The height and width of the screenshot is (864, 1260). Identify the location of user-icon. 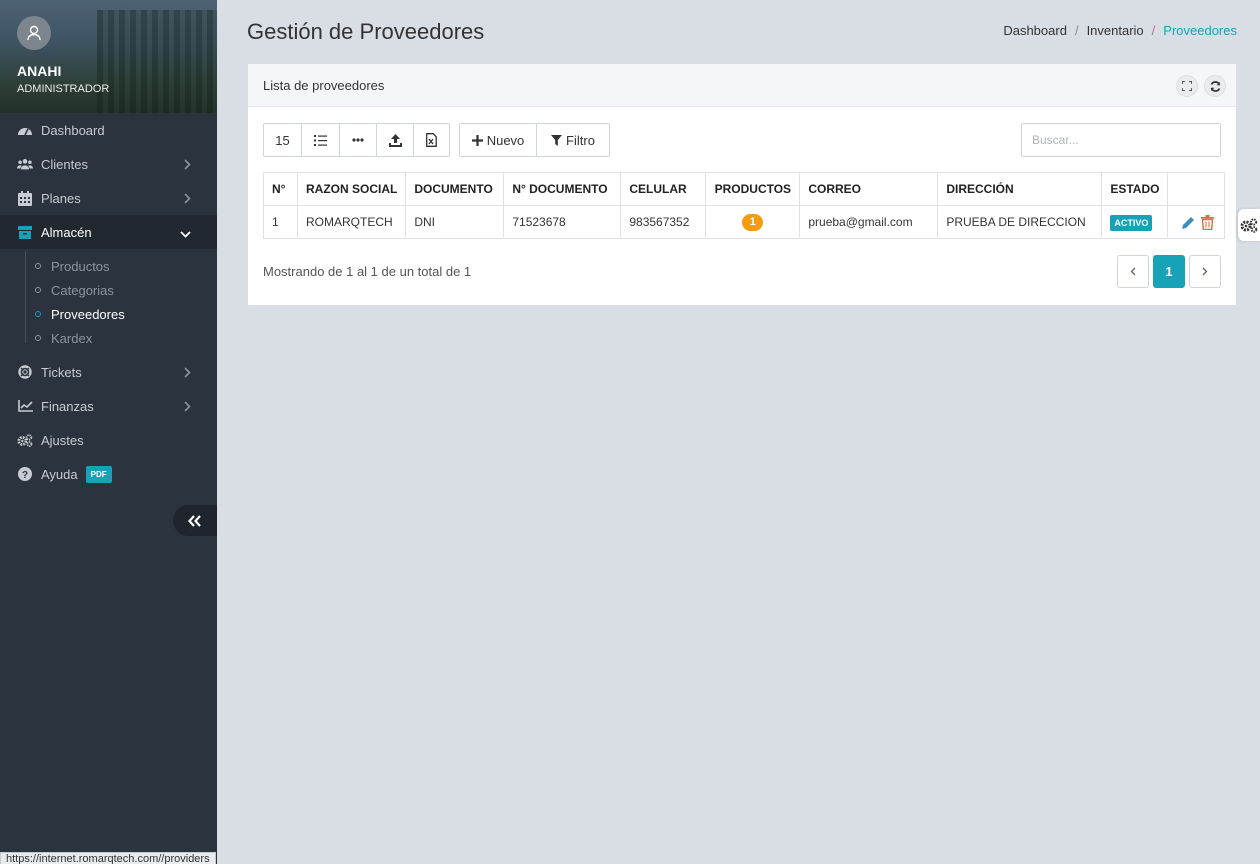
(34, 33).